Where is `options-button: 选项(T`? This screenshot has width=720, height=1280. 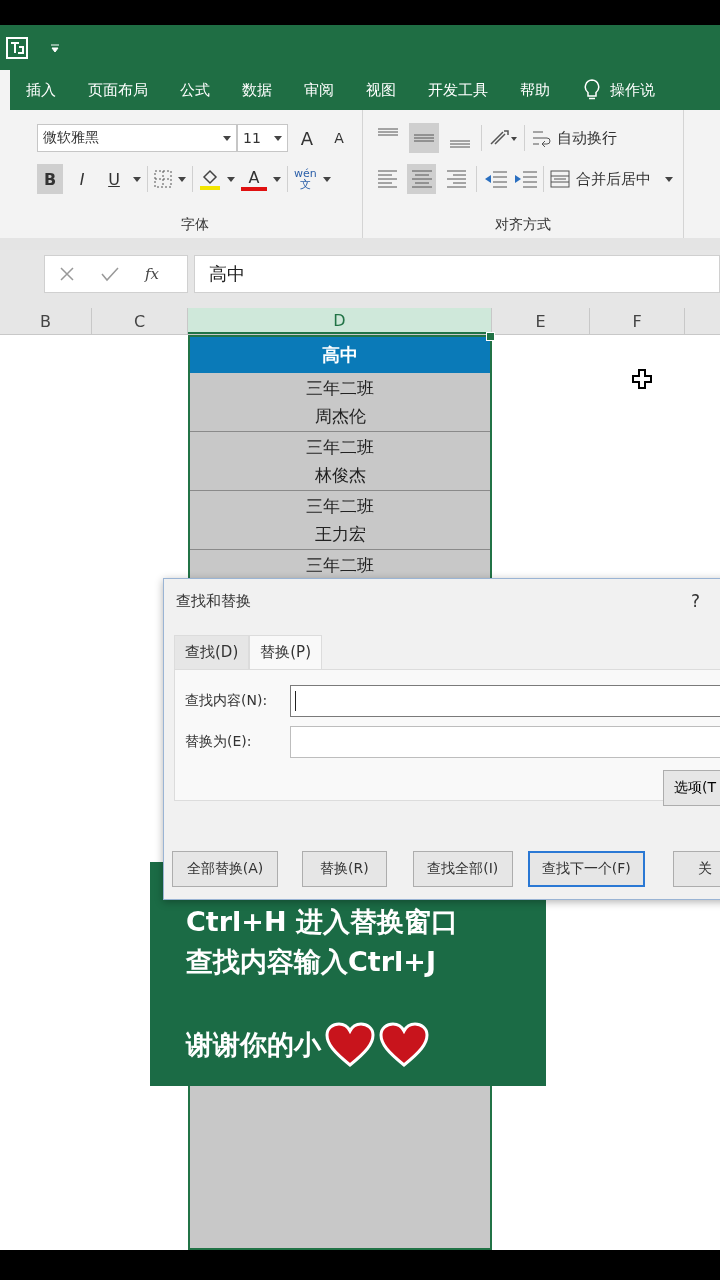 options-button: 选项(T is located at coordinates (691, 788).